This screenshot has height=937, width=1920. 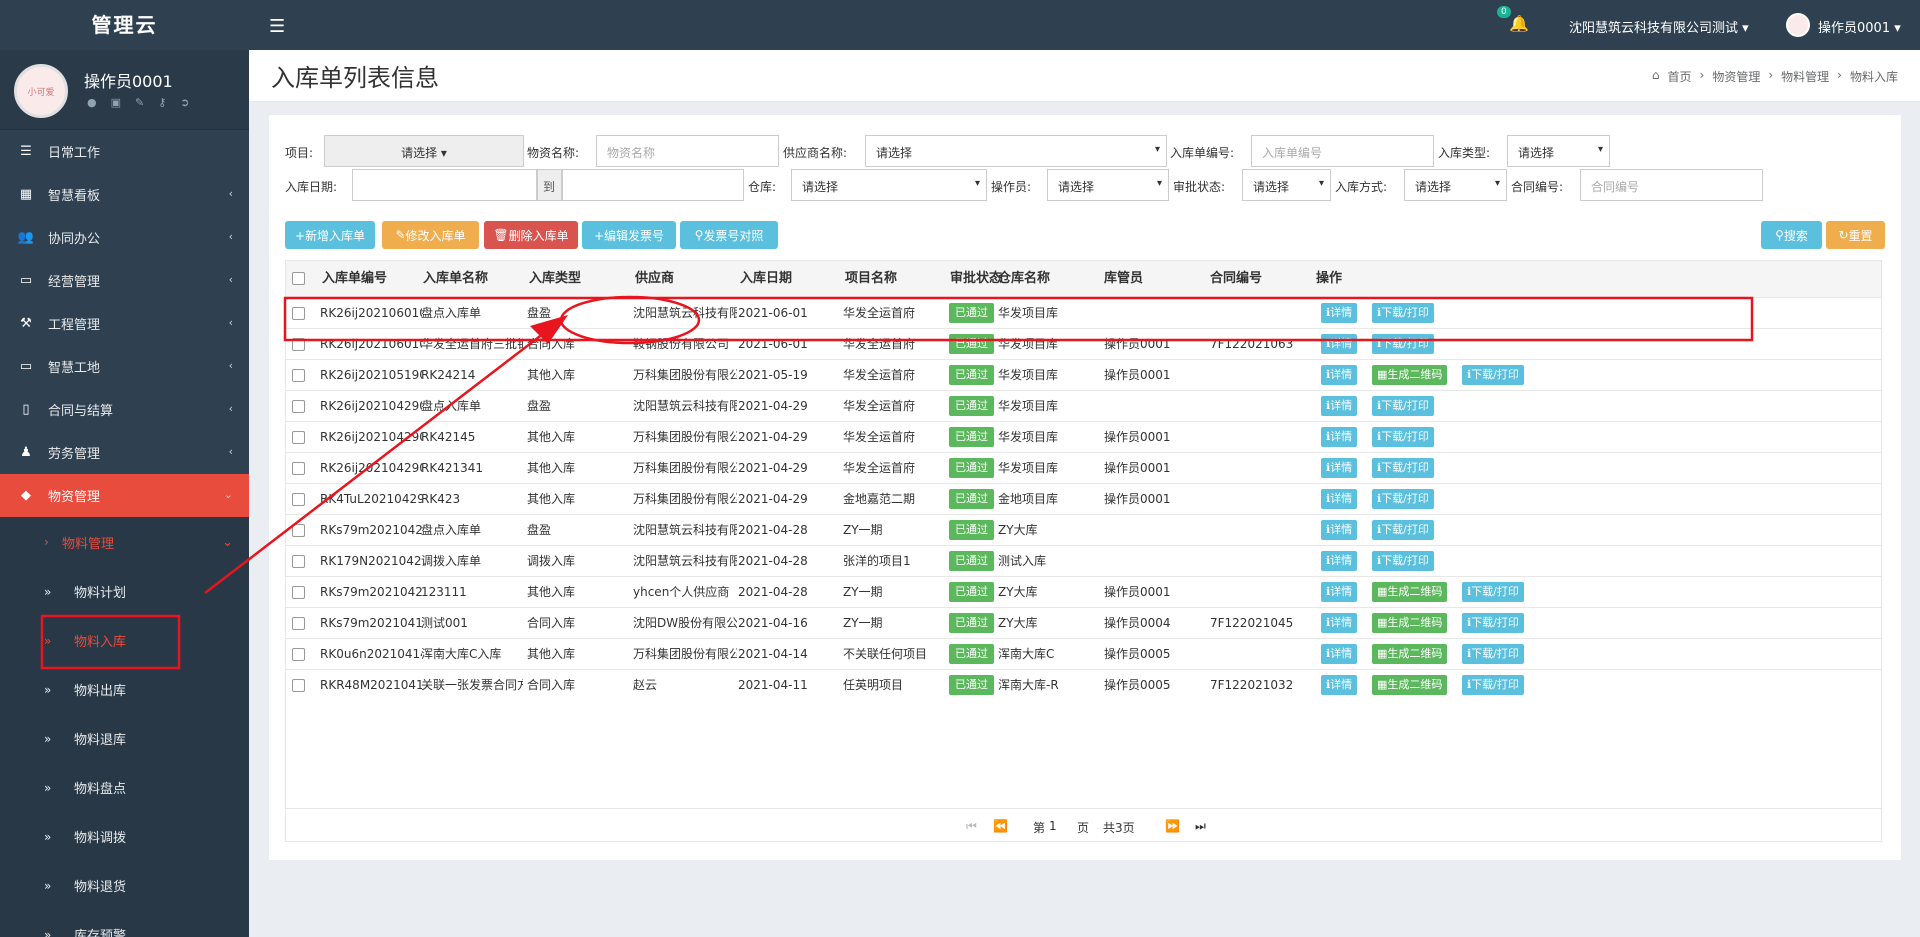 I want to click on edit-icon: ✎, so click(x=139, y=102).